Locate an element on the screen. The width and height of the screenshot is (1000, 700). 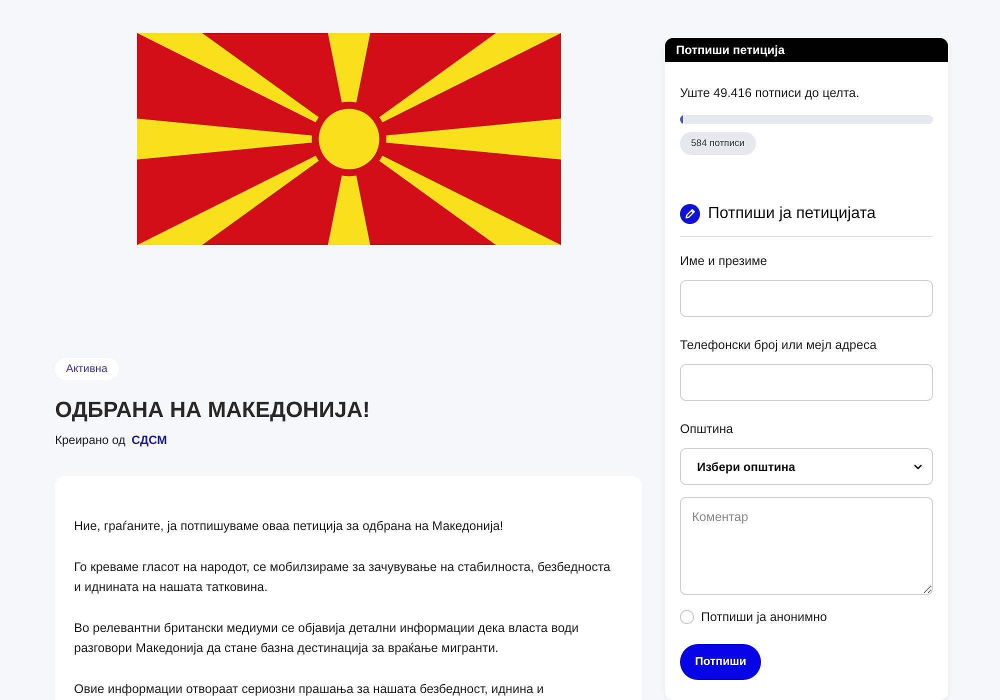
author-link: СДСМ is located at coordinates (149, 440).